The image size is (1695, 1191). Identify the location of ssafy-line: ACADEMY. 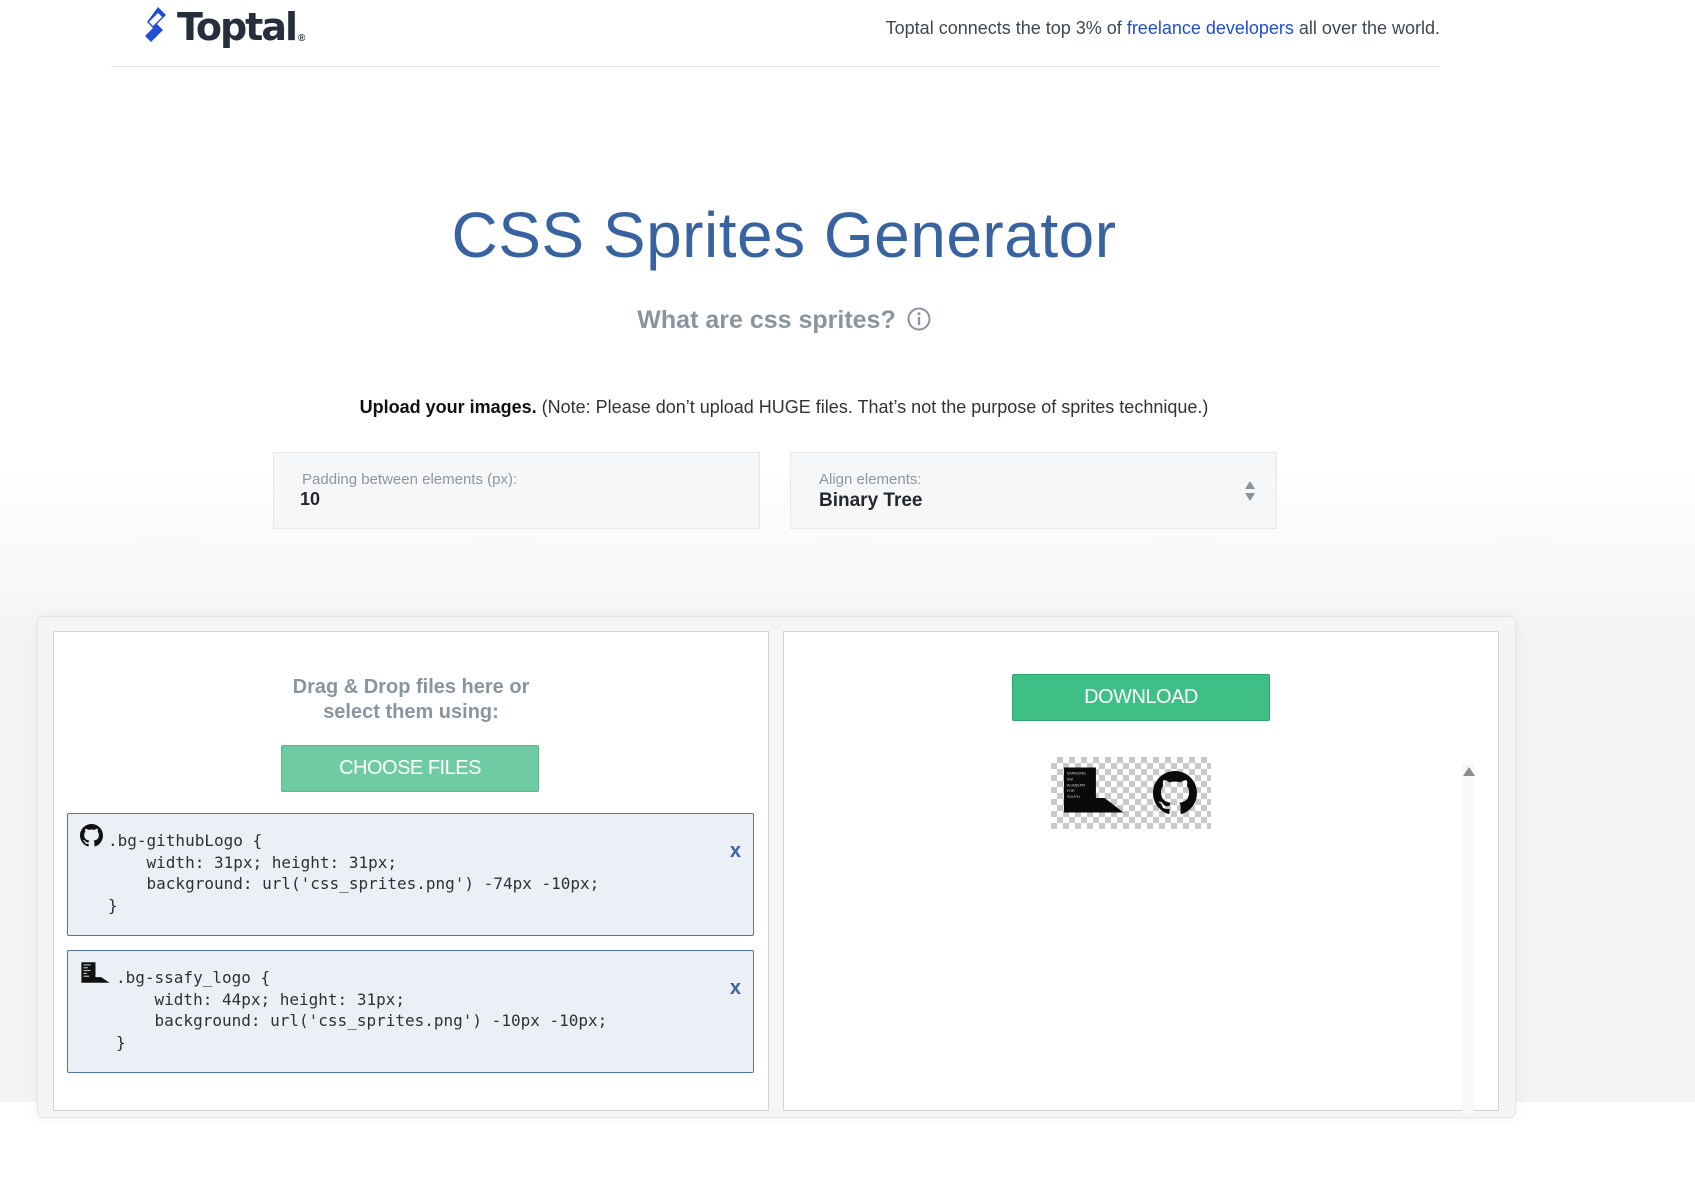
(1076, 784).